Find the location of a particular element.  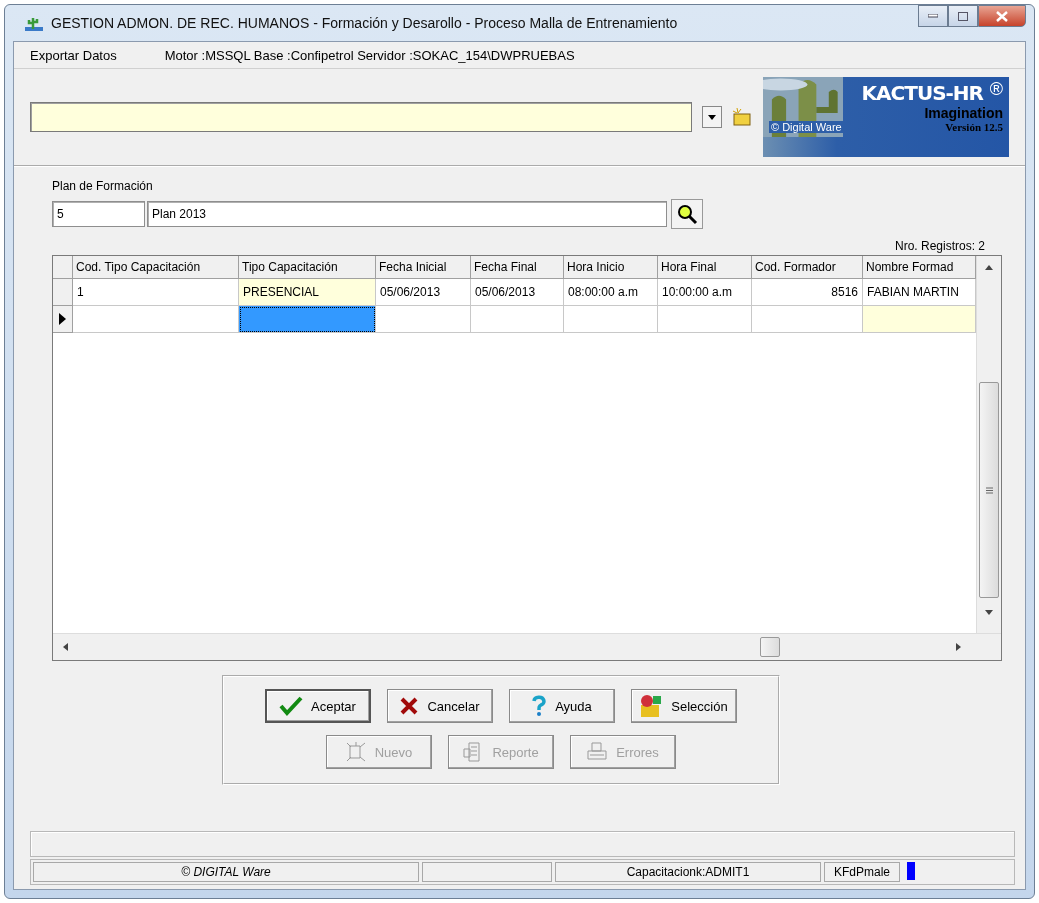

printer-icon is located at coordinates (597, 752).